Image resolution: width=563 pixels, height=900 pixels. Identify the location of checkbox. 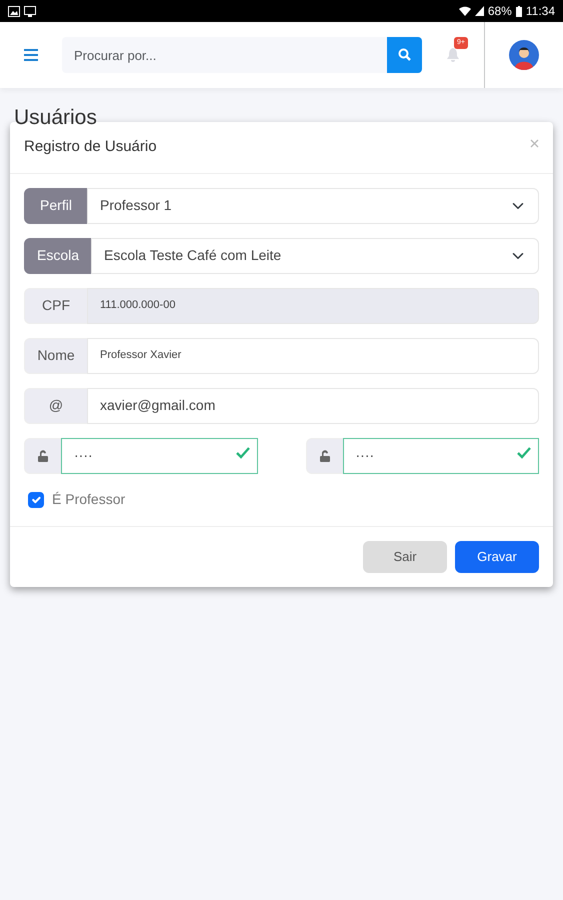
(36, 500).